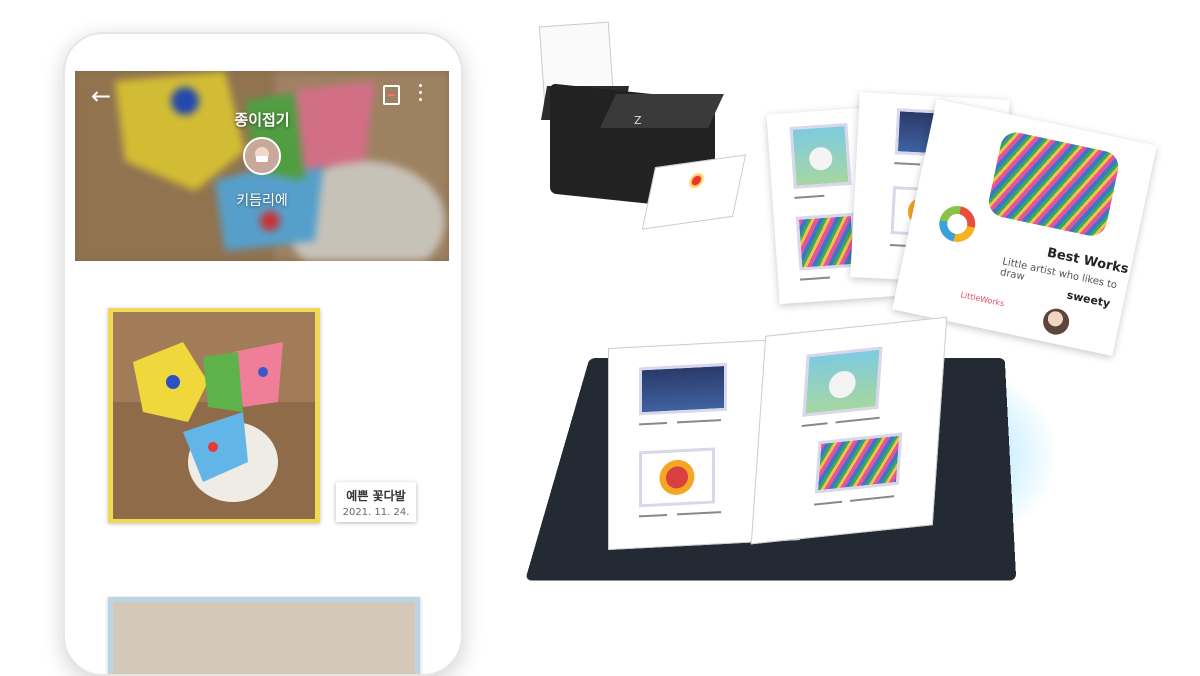 The image size is (1200, 676). I want to click on back-arrow-icon: ←, so click(101, 96).